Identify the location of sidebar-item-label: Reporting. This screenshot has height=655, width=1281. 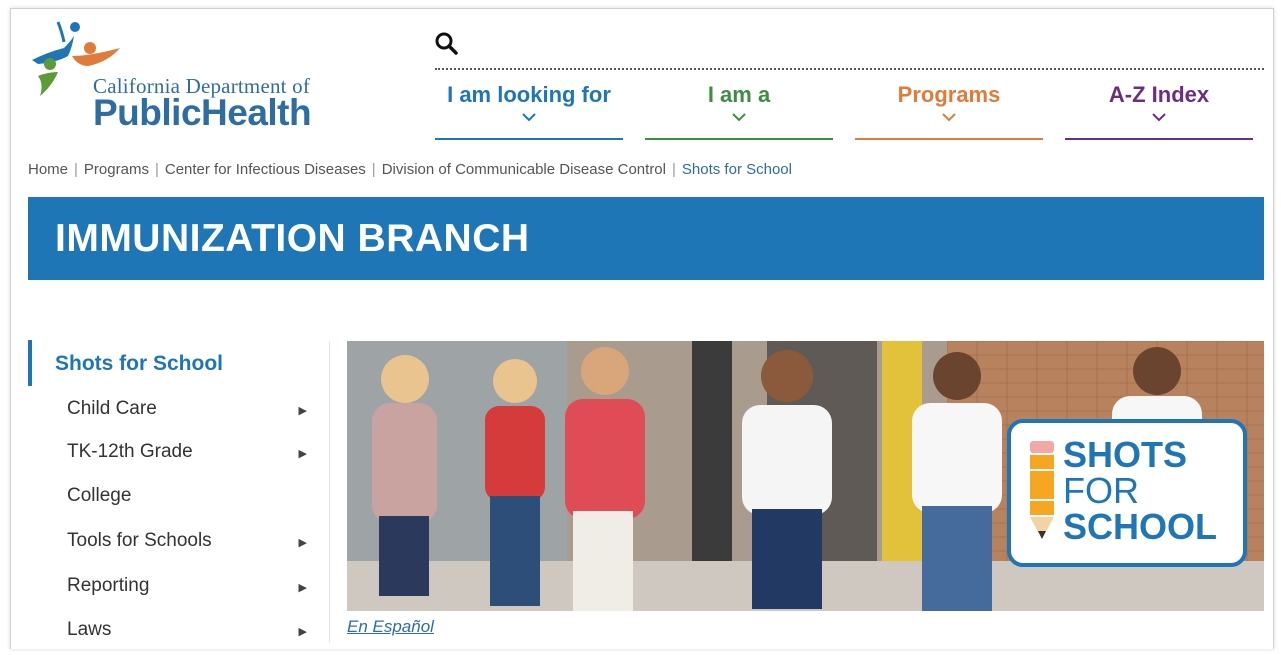
(108, 585).